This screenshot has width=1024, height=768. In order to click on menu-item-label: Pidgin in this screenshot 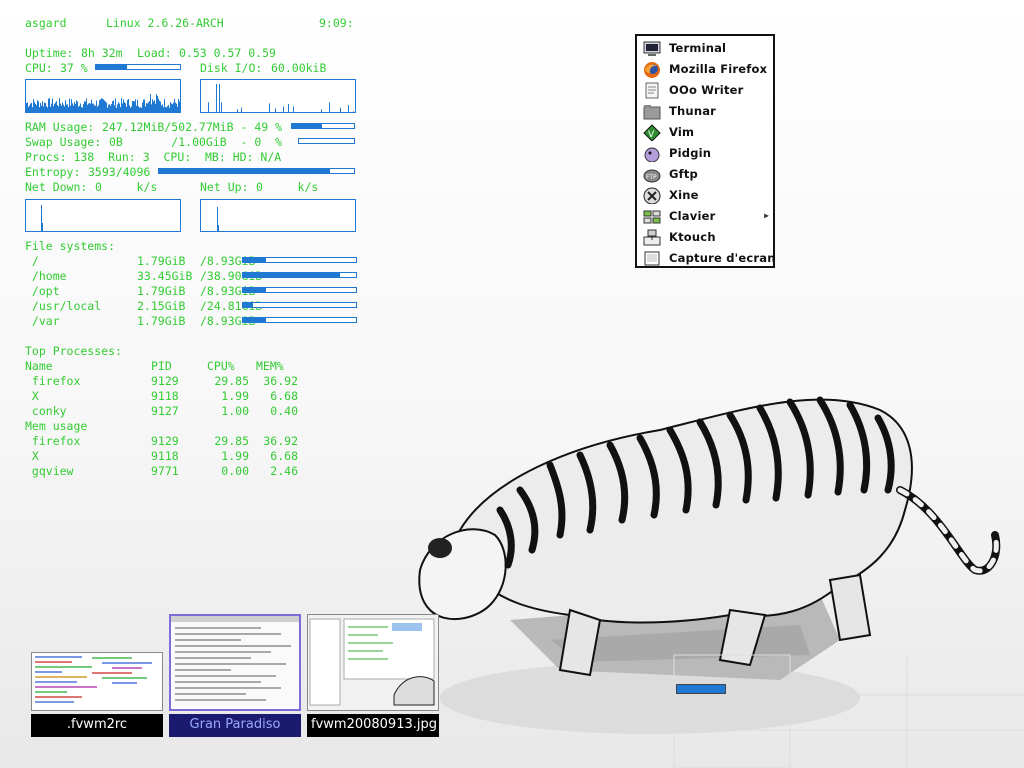, I will do `click(690, 153)`.